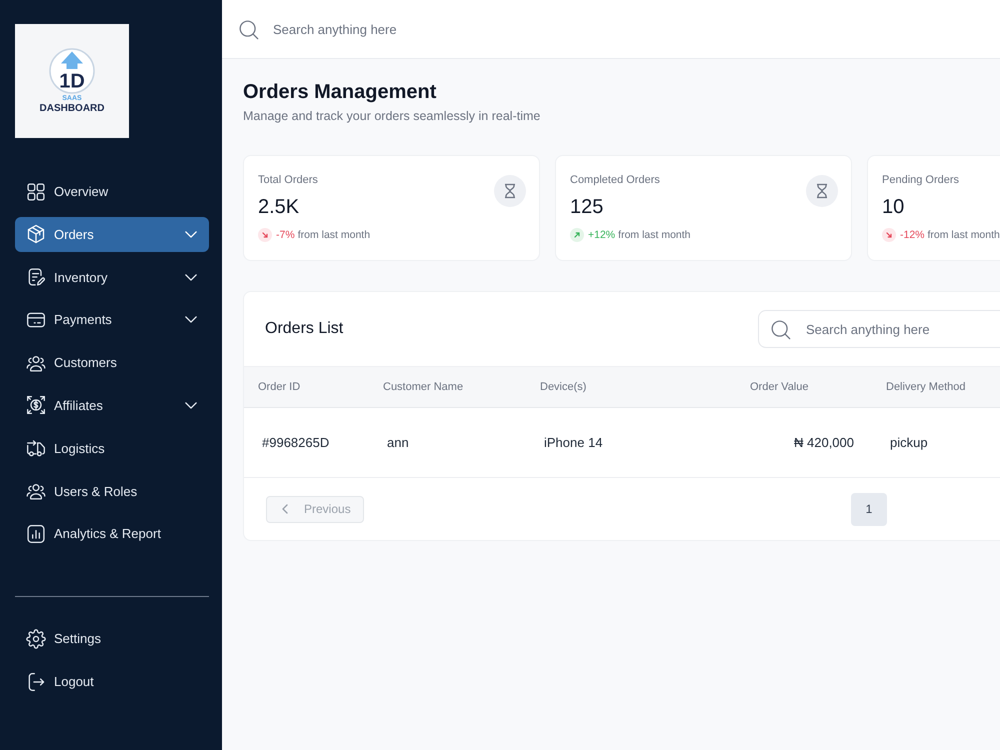 The width and height of the screenshot is (1000, 750). Describe the element at coordinates (112, 448) in the screenshot. I see `sidebar-item: Logistics` at that location.